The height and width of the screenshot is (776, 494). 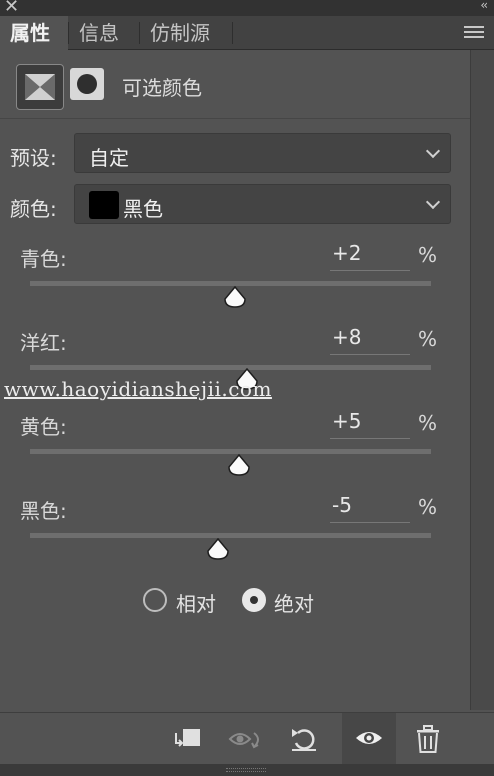 I want to click on magenta-label: 洋红:, so click(x=43, y=343).